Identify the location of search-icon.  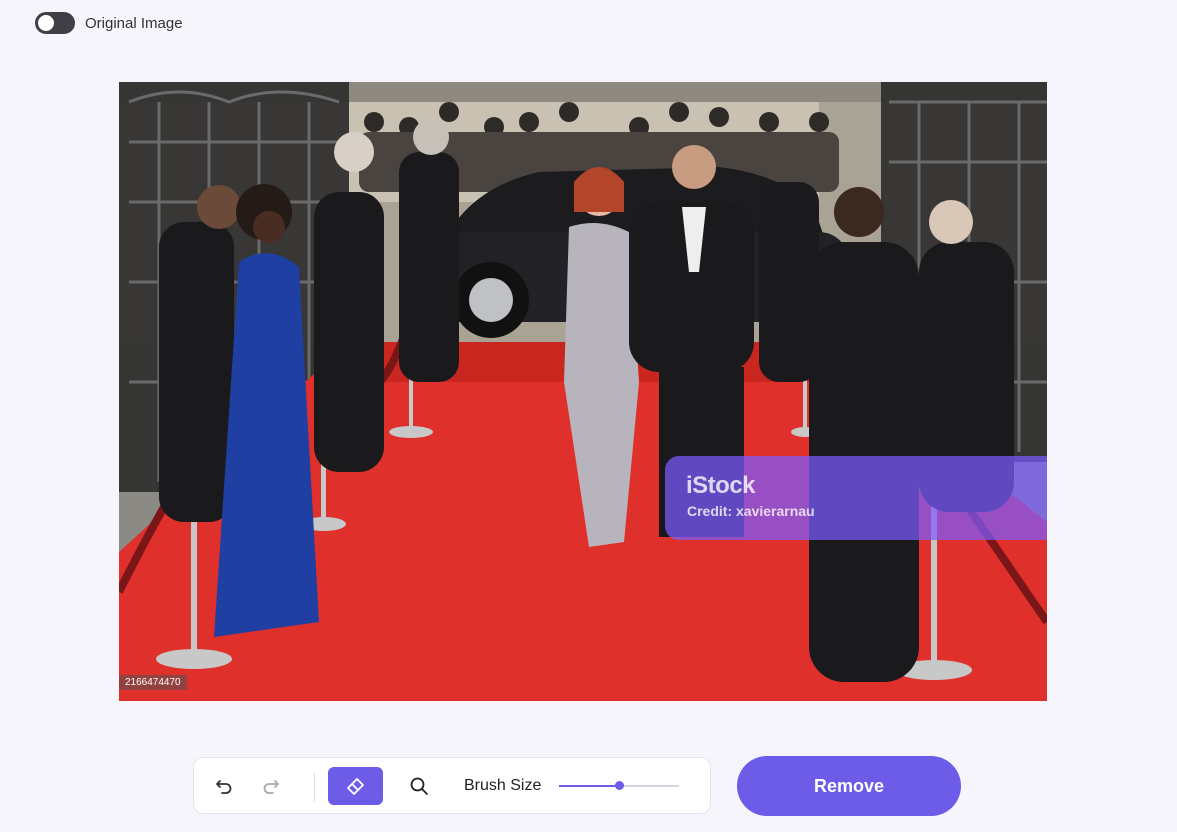
(419, 786).